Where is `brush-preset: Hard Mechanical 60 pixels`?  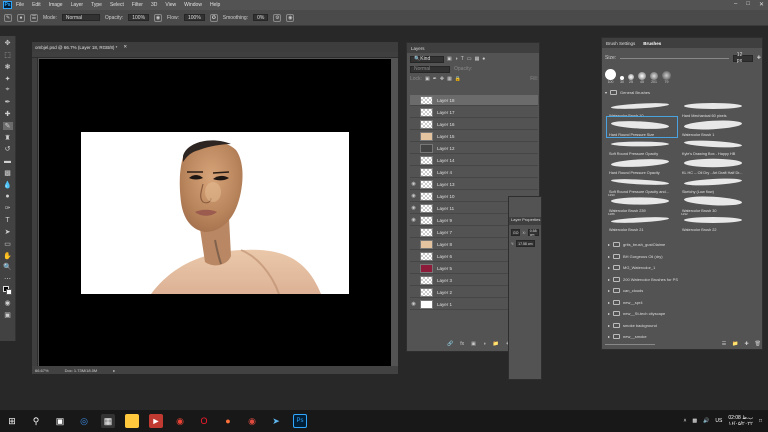
brush-preset: Hard Mechanical 60 pixels is located at coordinates (715, 108).